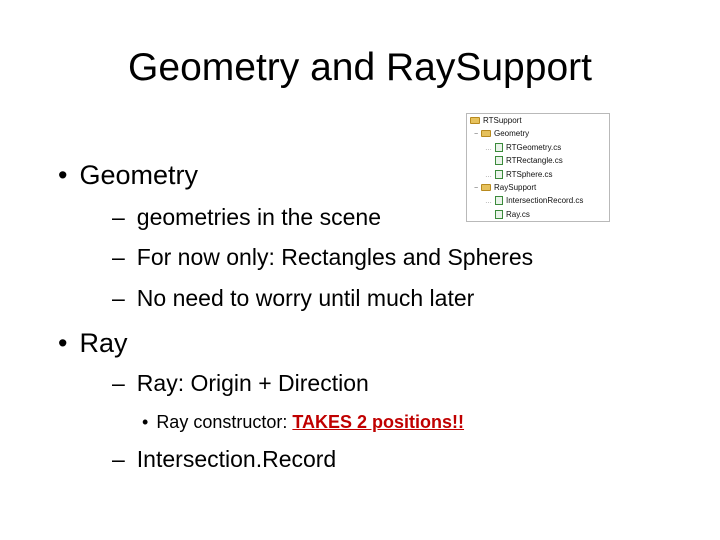 Image resolution: width=720 pixels, height=540 pixels. I want to click on tree-folder-raysupport: − RaySupport, so click(504, 187).